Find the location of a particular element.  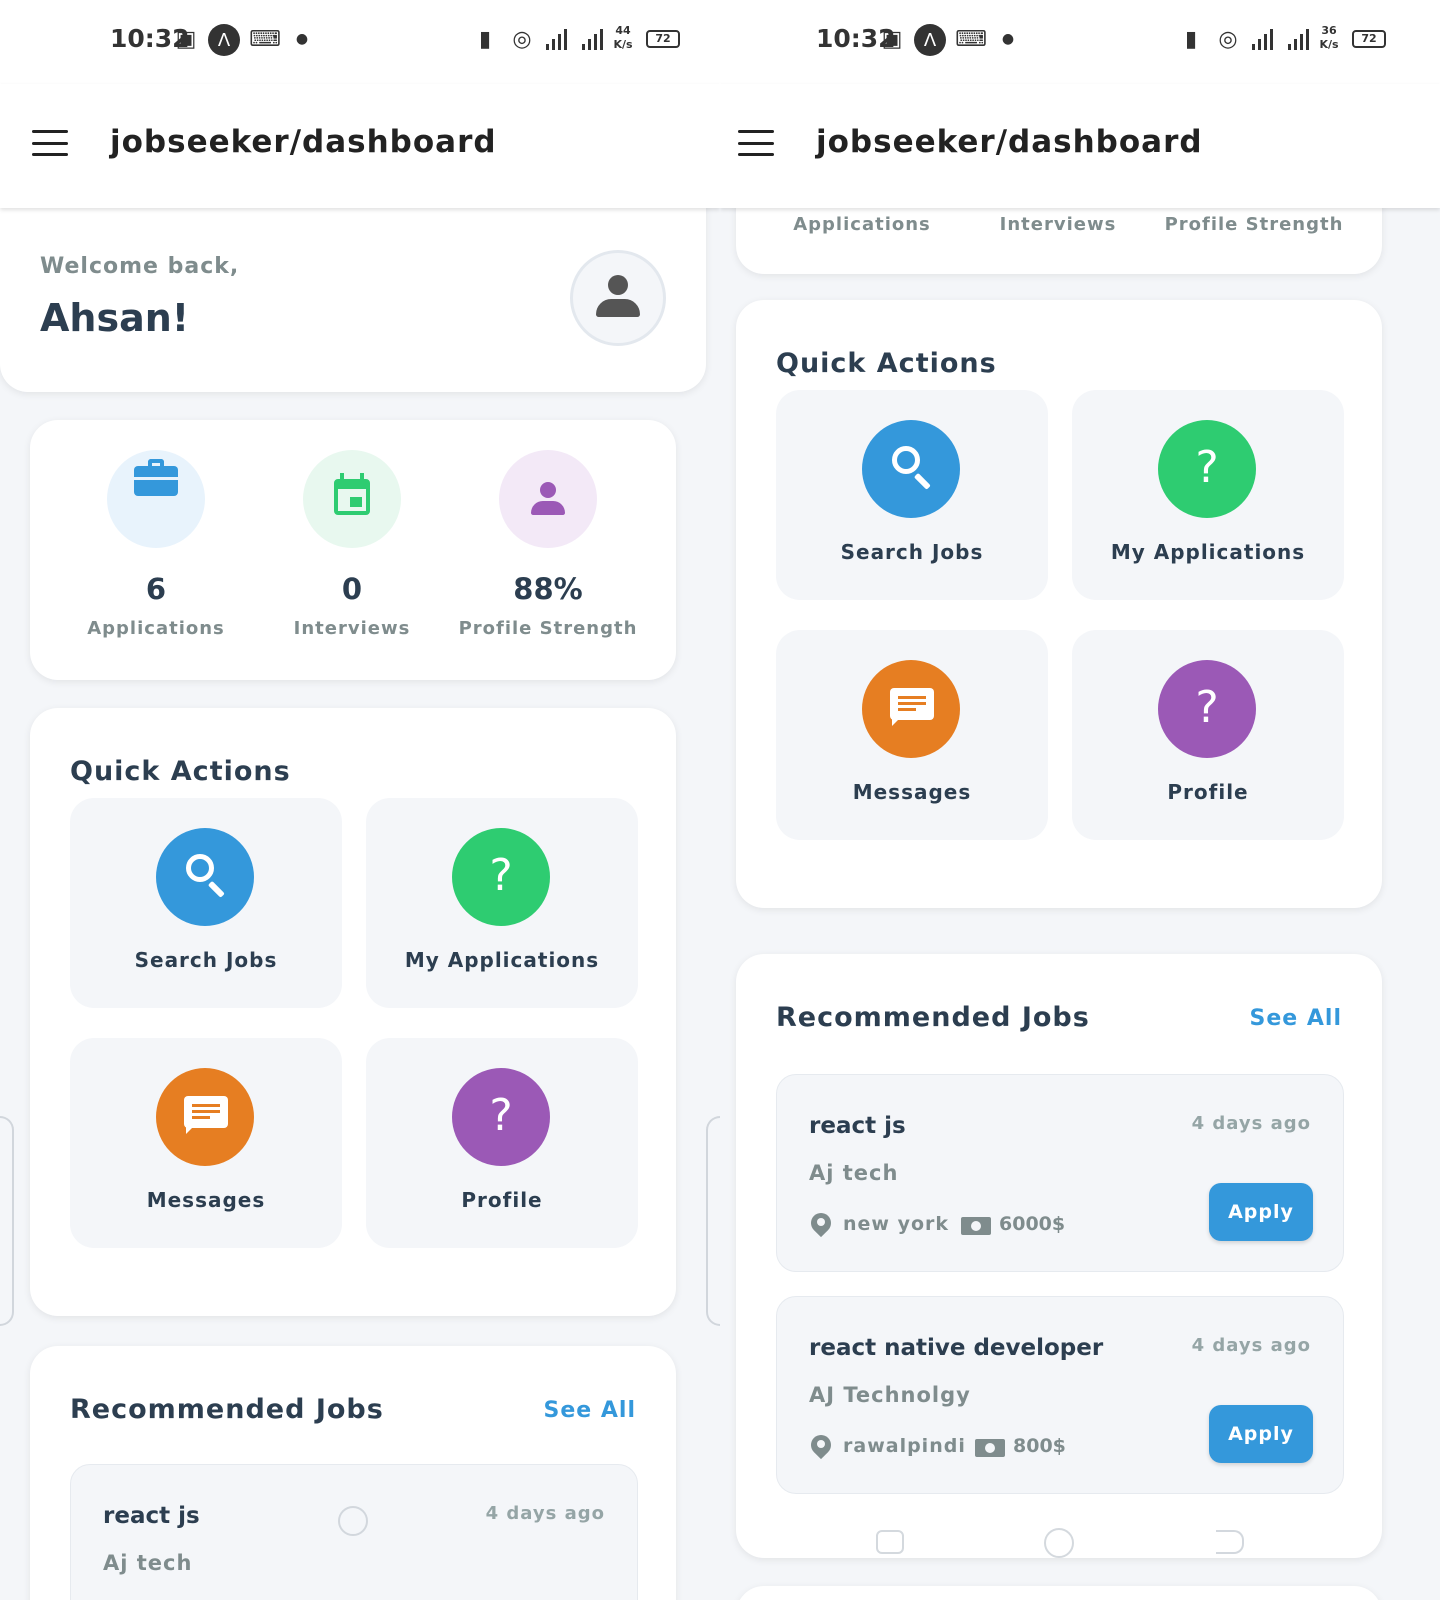

welcome-greeting: Welcome back, is located at coordinates (140, 266).